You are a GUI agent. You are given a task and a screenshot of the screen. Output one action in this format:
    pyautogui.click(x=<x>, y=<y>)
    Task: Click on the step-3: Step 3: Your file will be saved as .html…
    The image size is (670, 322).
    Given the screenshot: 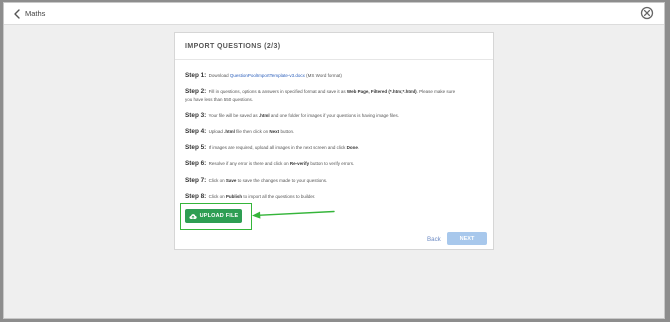 What is the action you would take?
    pyautogui.click(x=292, y=116)
    